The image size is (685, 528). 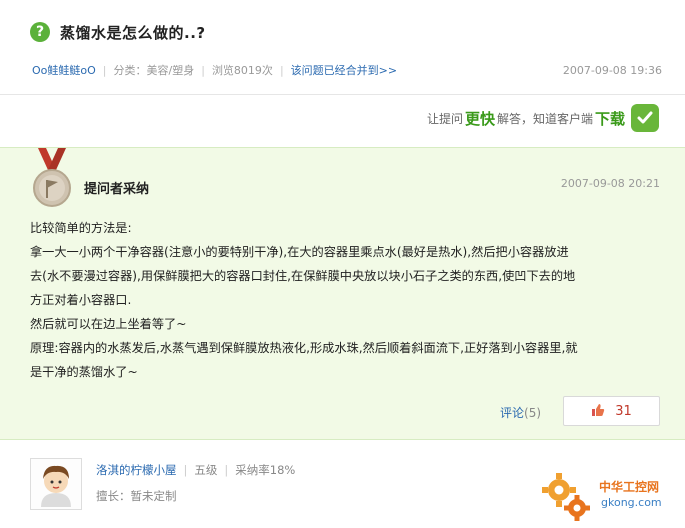 What do you see at coordinates (108, 324) in the screenshot?
I see `answer-line: 然后就可以在边上坐着等了~` at bounding box center [108, 324].